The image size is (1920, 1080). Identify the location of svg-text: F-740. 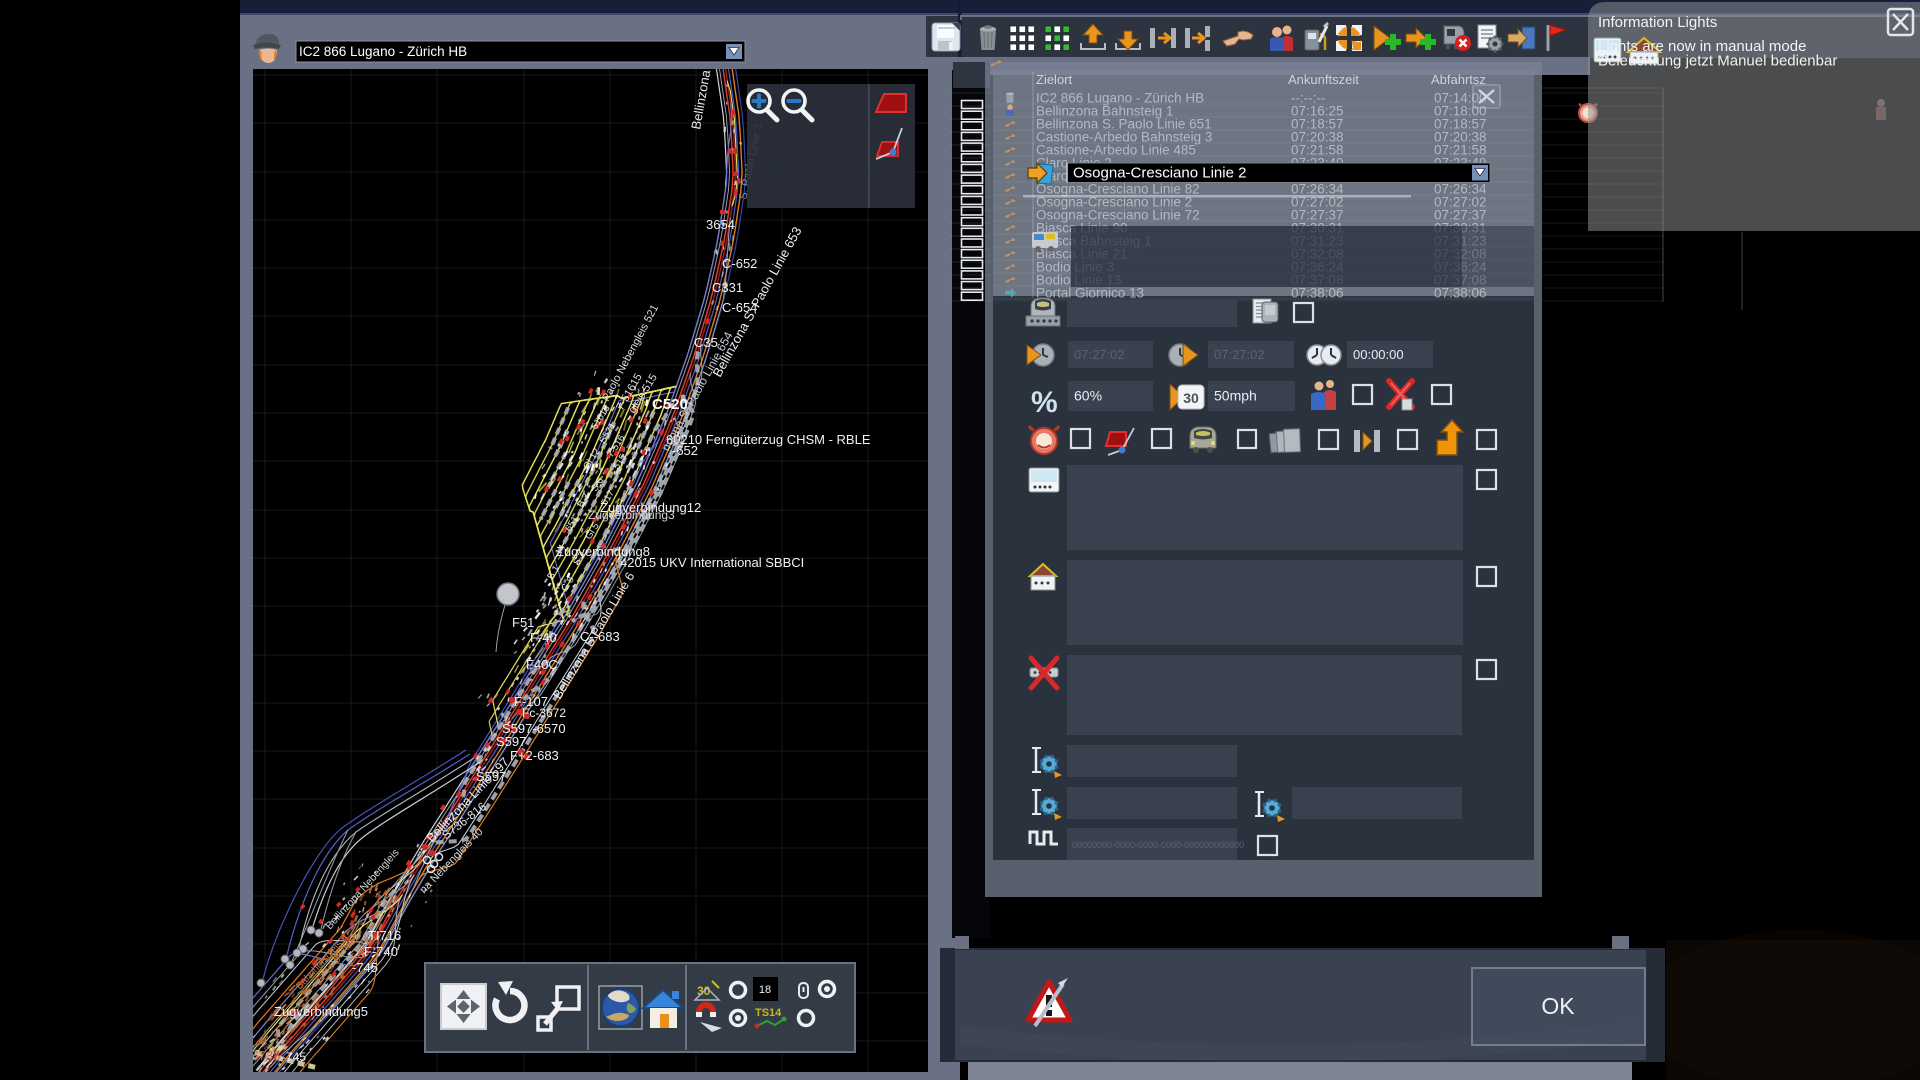
(381, 951).